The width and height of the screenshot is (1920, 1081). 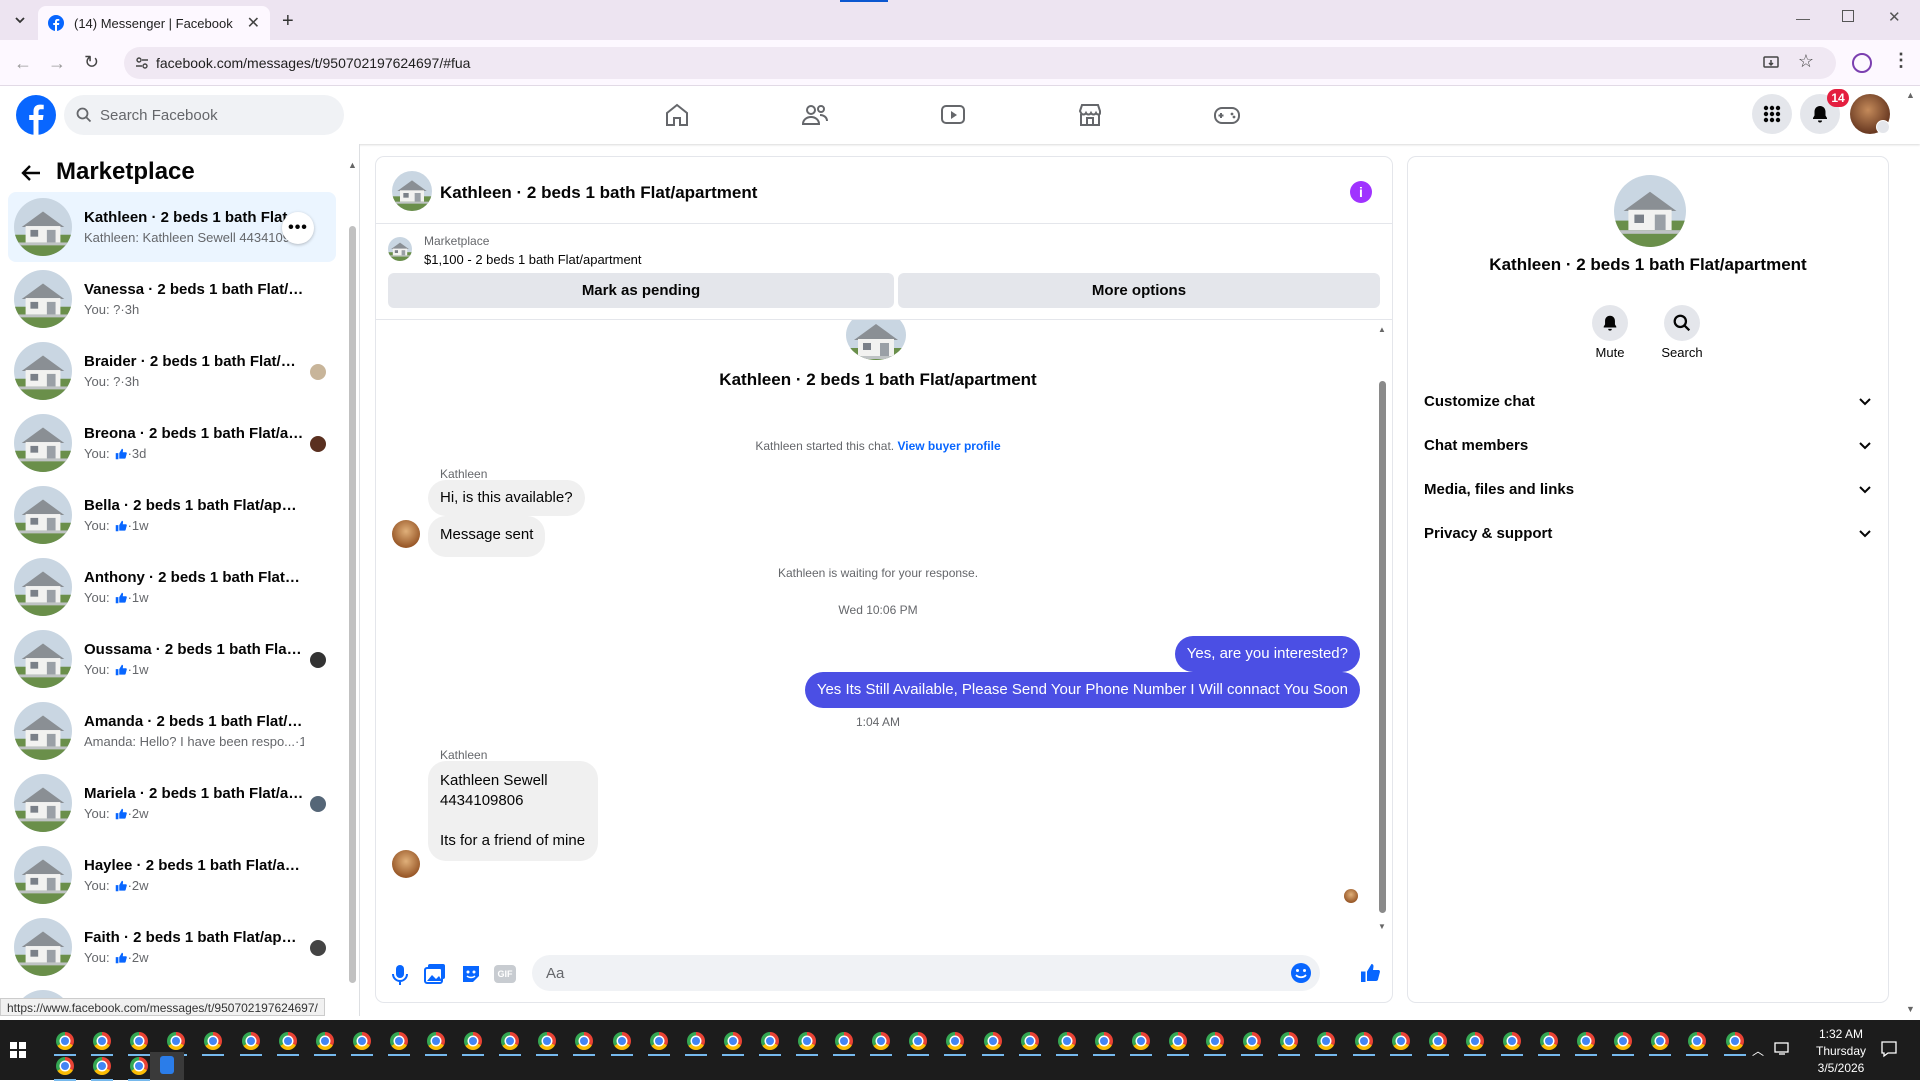 I want to click on window-close-icon: ✕, so click(x=1894, y=17).